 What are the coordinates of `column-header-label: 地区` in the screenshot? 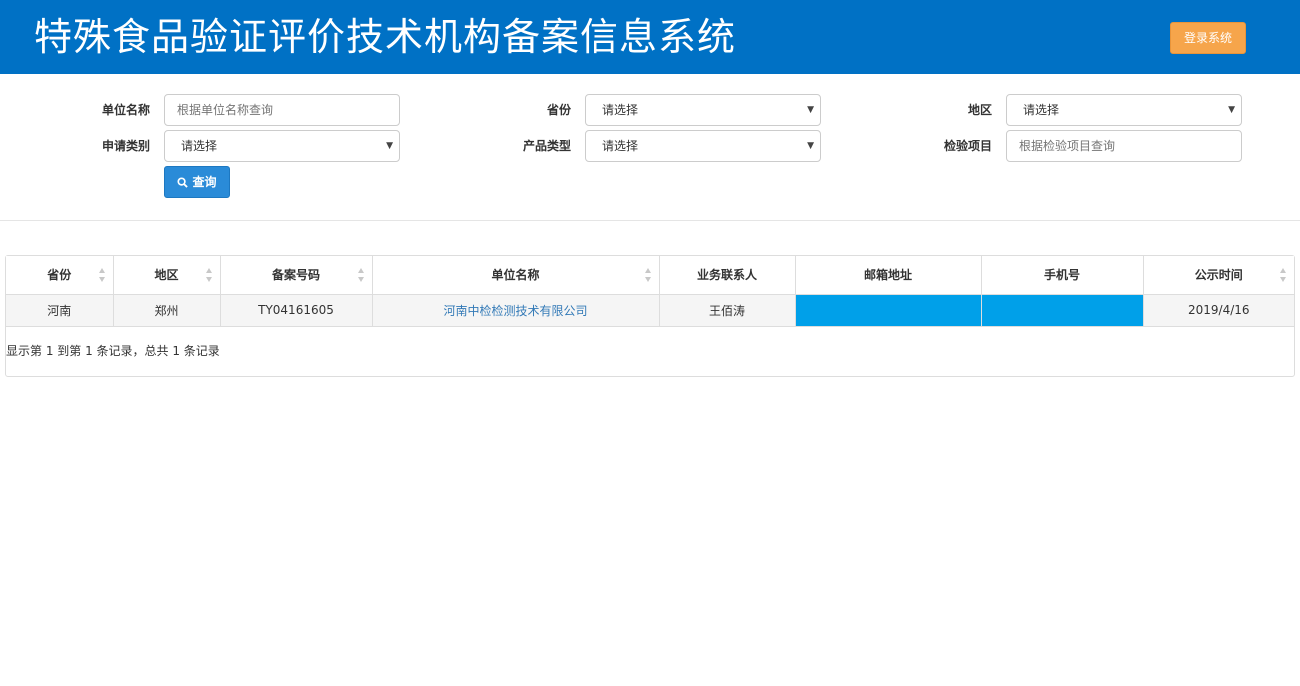 It's located at (166, 275).